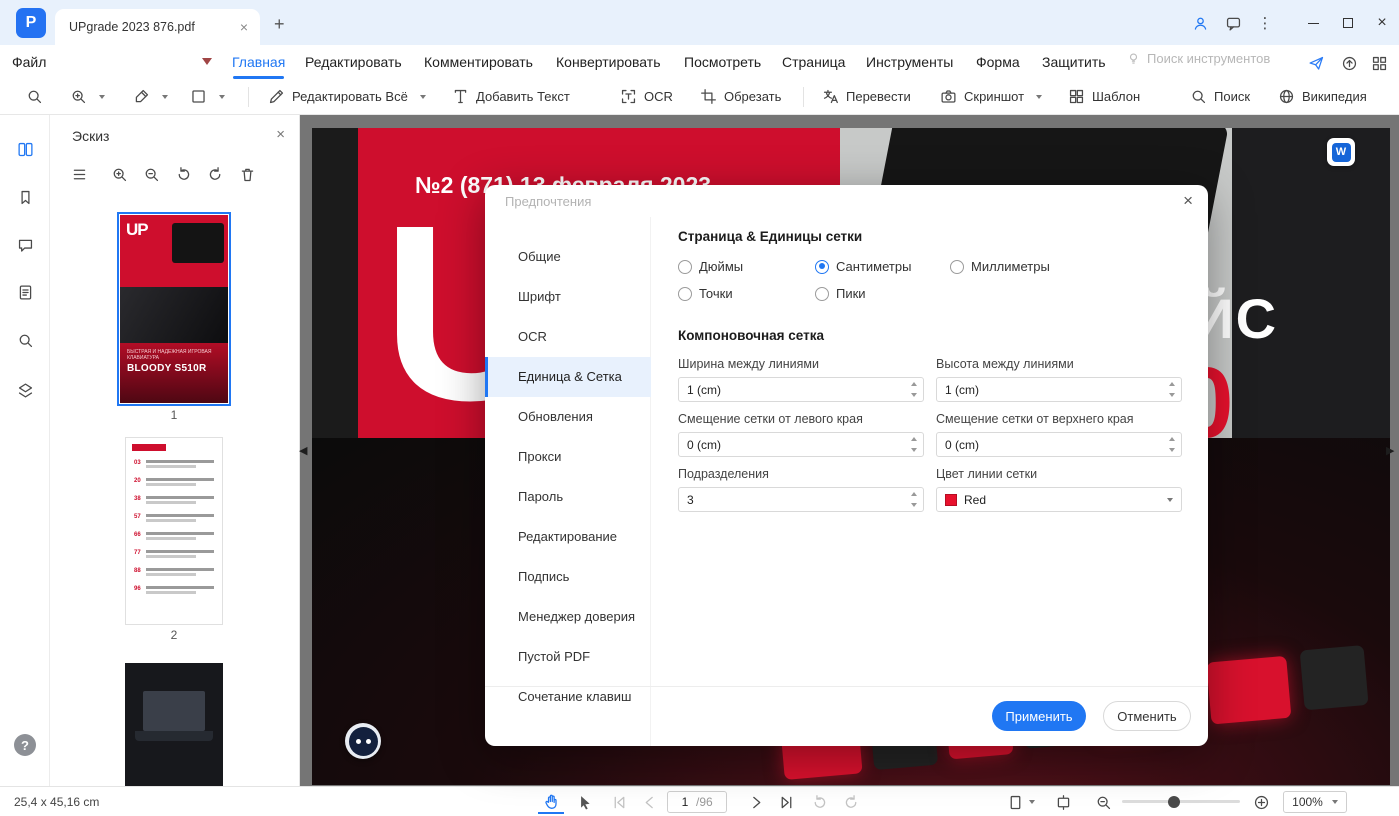 This screenshot has width=1399, height=816. Describe the element at coordinates (710, 266) in the screenshot. I see `radio-inches: Дюймы` at that location.